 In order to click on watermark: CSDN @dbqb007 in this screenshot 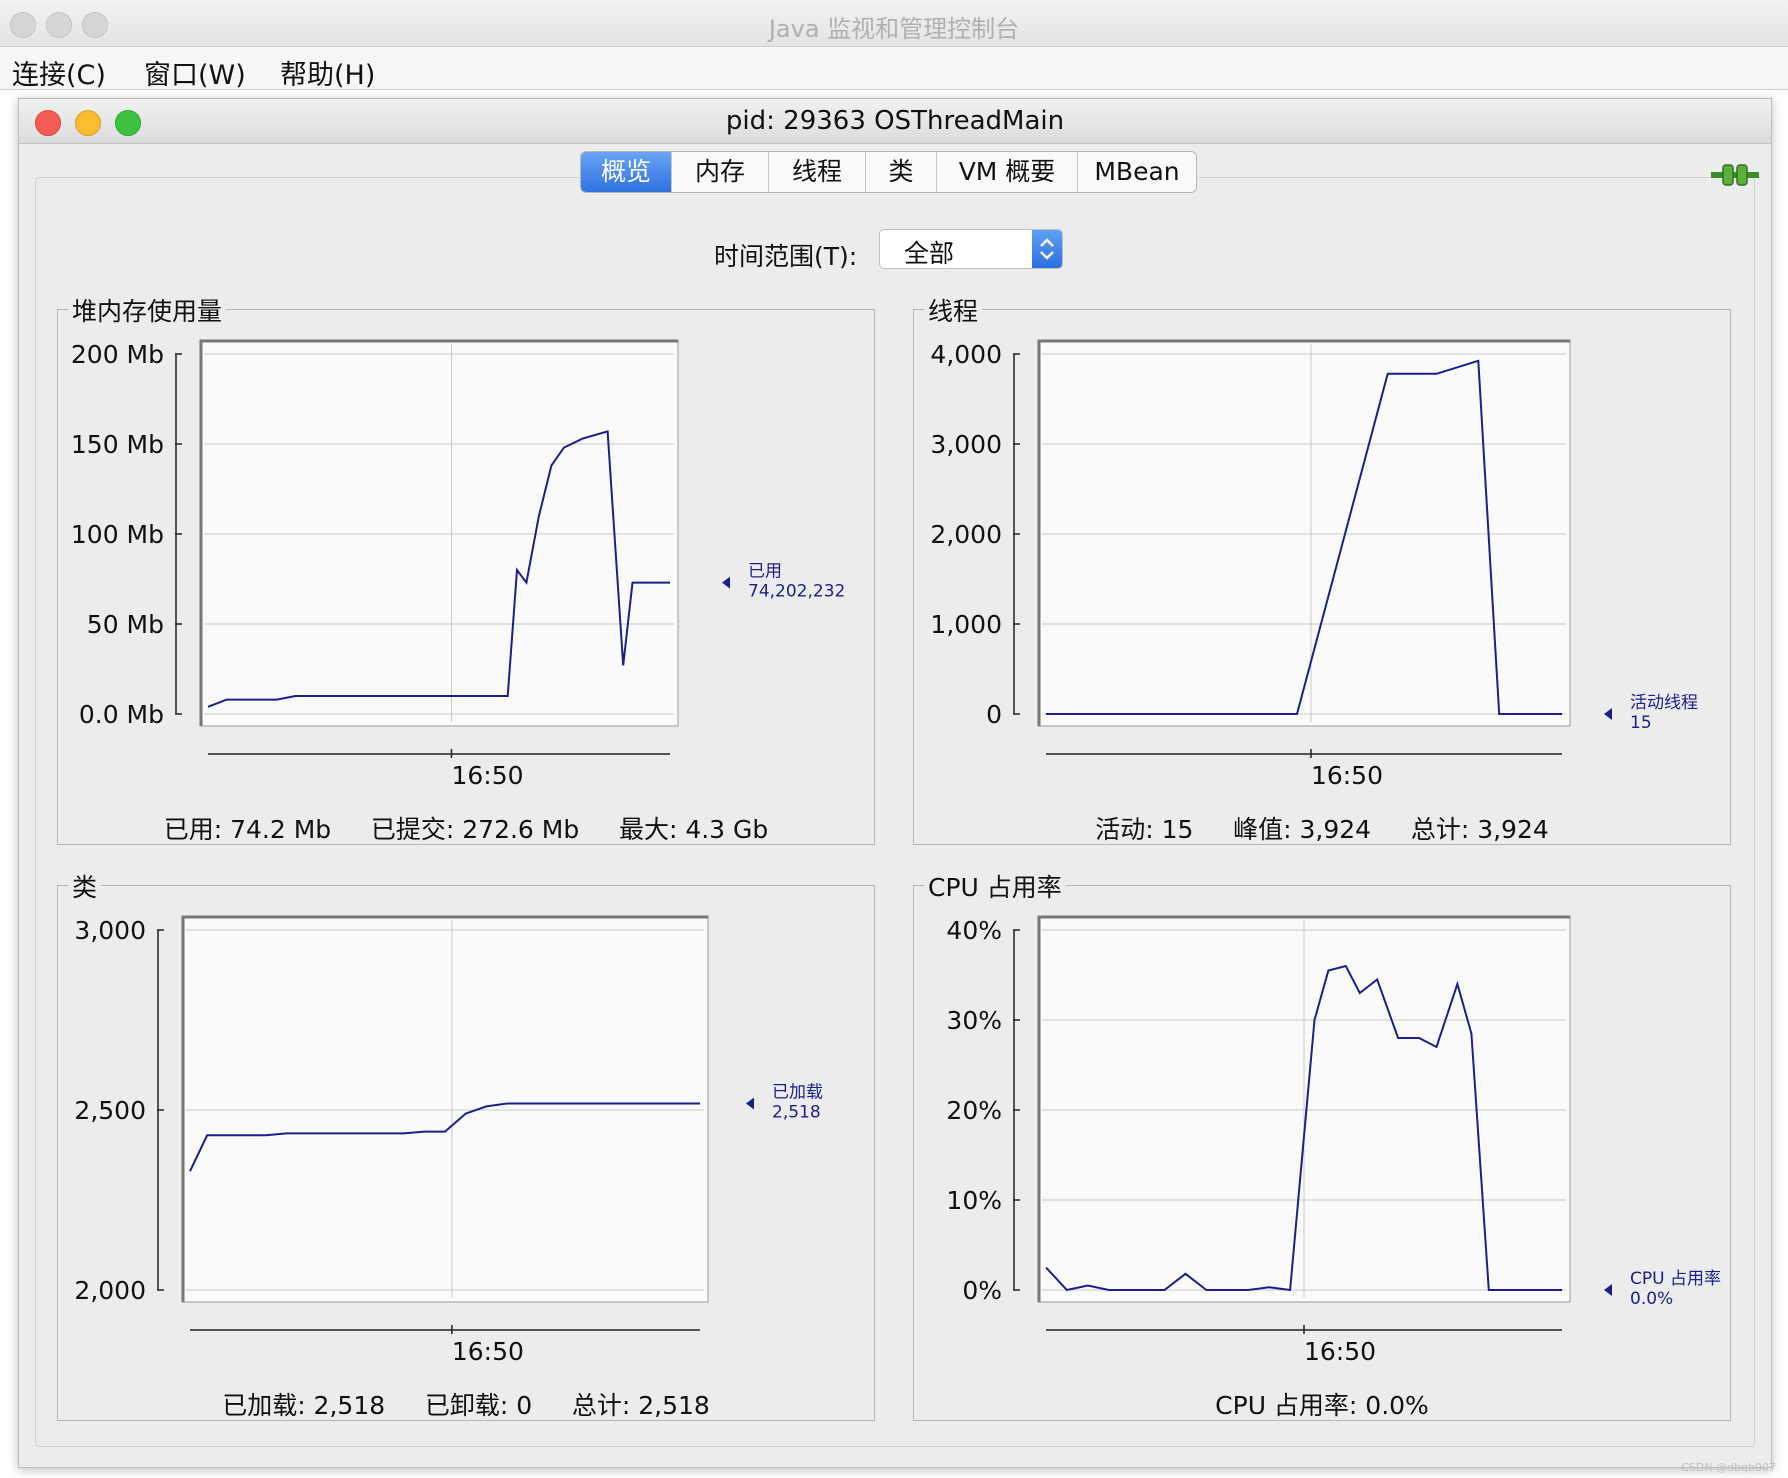, I will do `click(1728, 1467)`.